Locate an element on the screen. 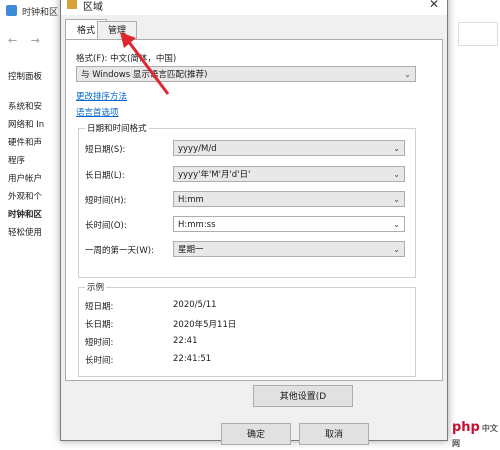  bg-window-edge is located at coordinates (478, 34).